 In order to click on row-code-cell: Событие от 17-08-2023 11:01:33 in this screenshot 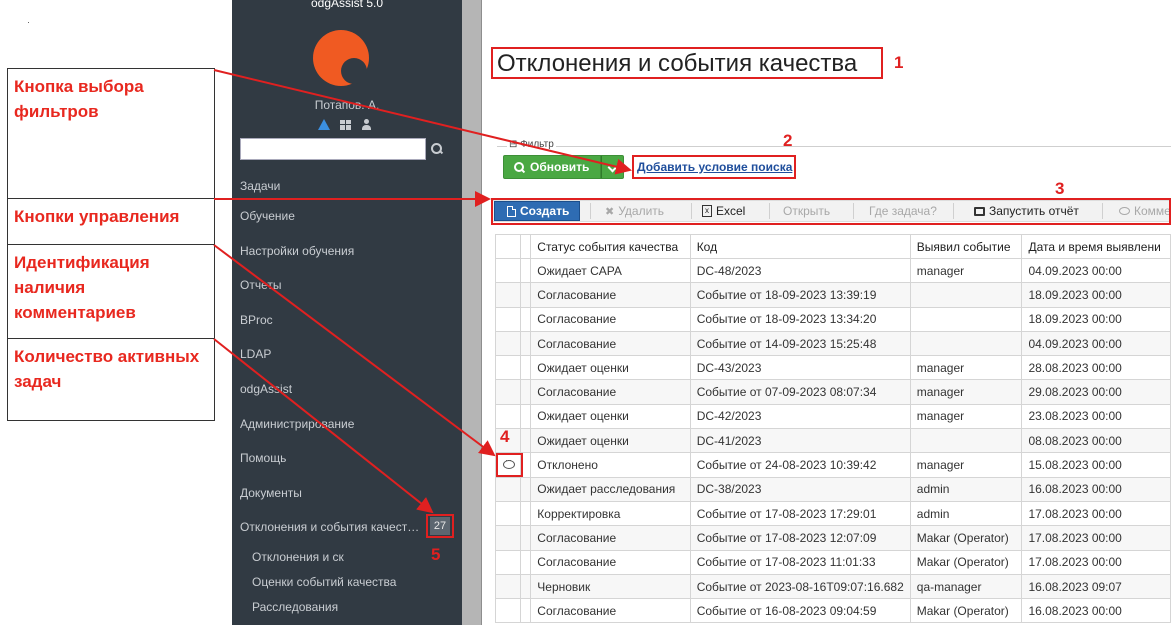, I will do `click(800, 562)`.